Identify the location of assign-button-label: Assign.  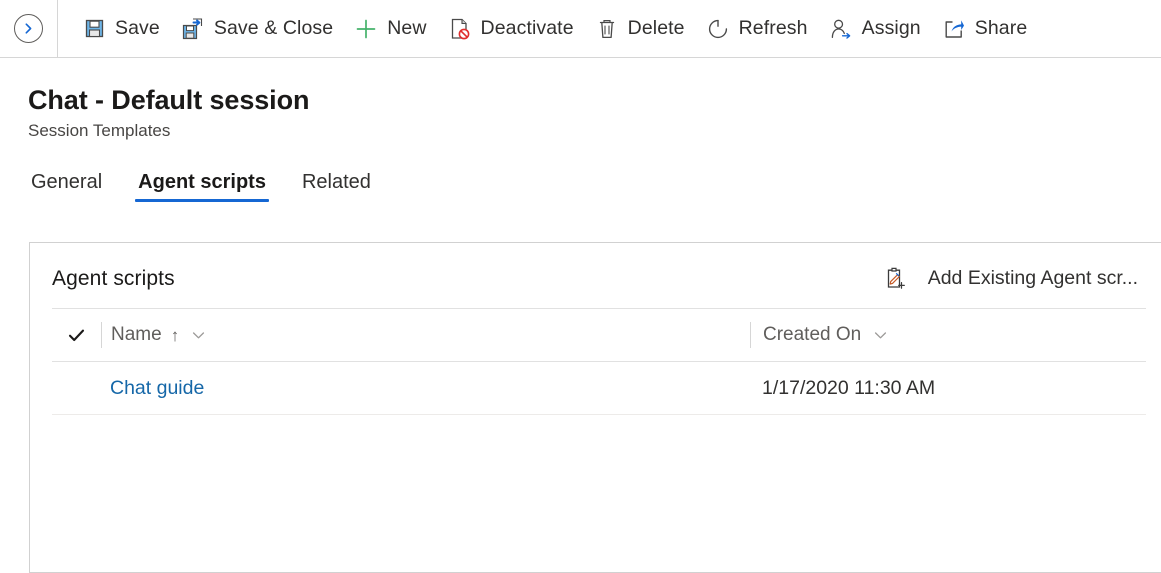
(891, 28).